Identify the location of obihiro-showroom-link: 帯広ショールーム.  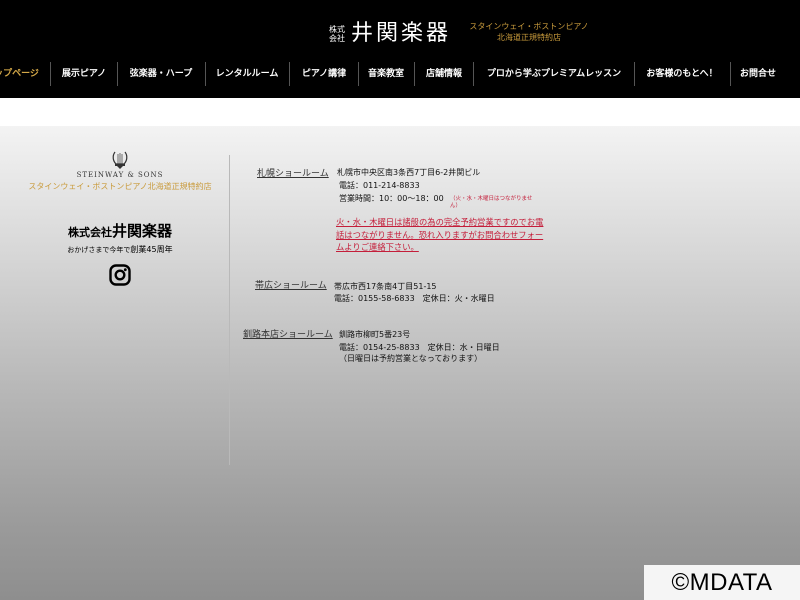
(291, 284).